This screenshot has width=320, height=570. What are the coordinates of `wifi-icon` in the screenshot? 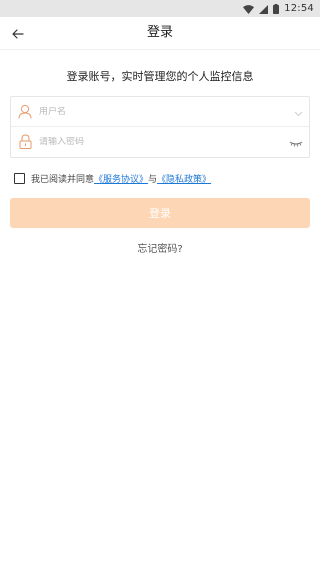 It's located at (249, 9).